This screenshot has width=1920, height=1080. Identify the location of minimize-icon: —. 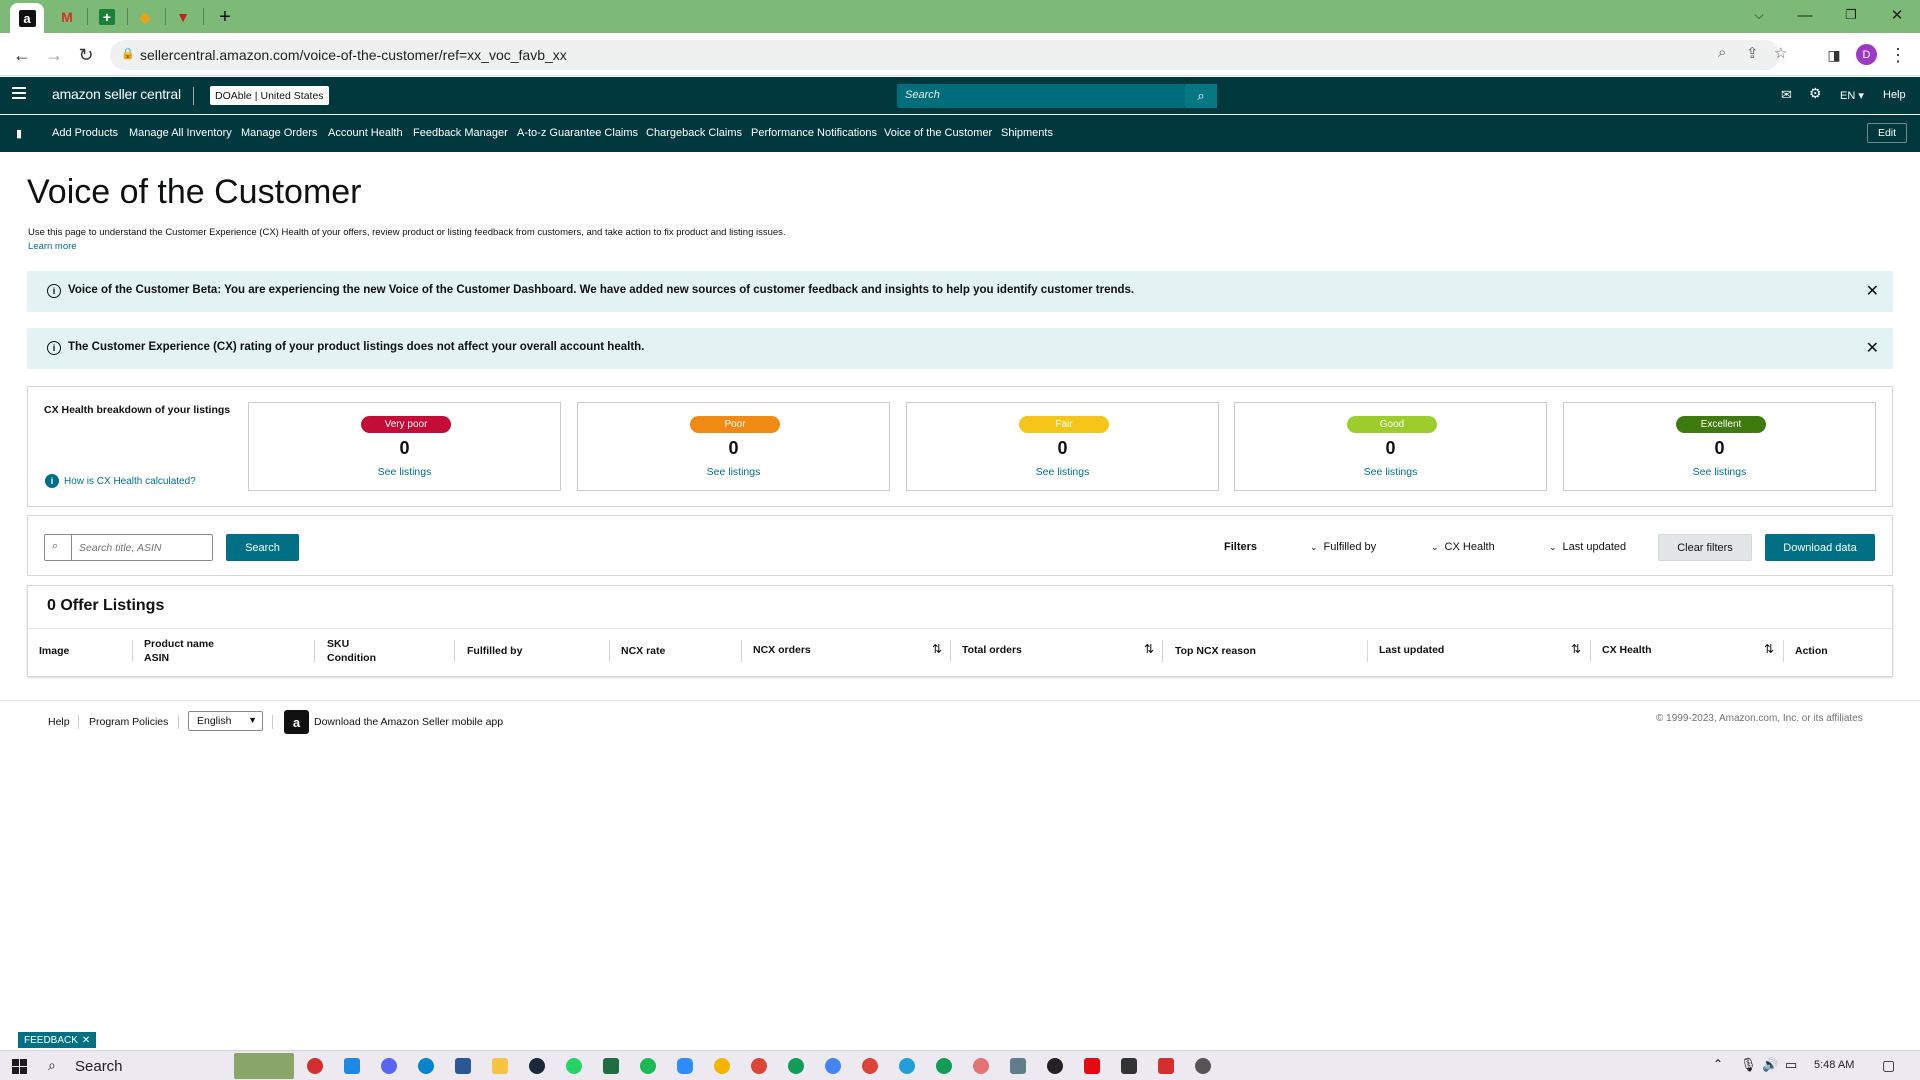
(1805, 15).